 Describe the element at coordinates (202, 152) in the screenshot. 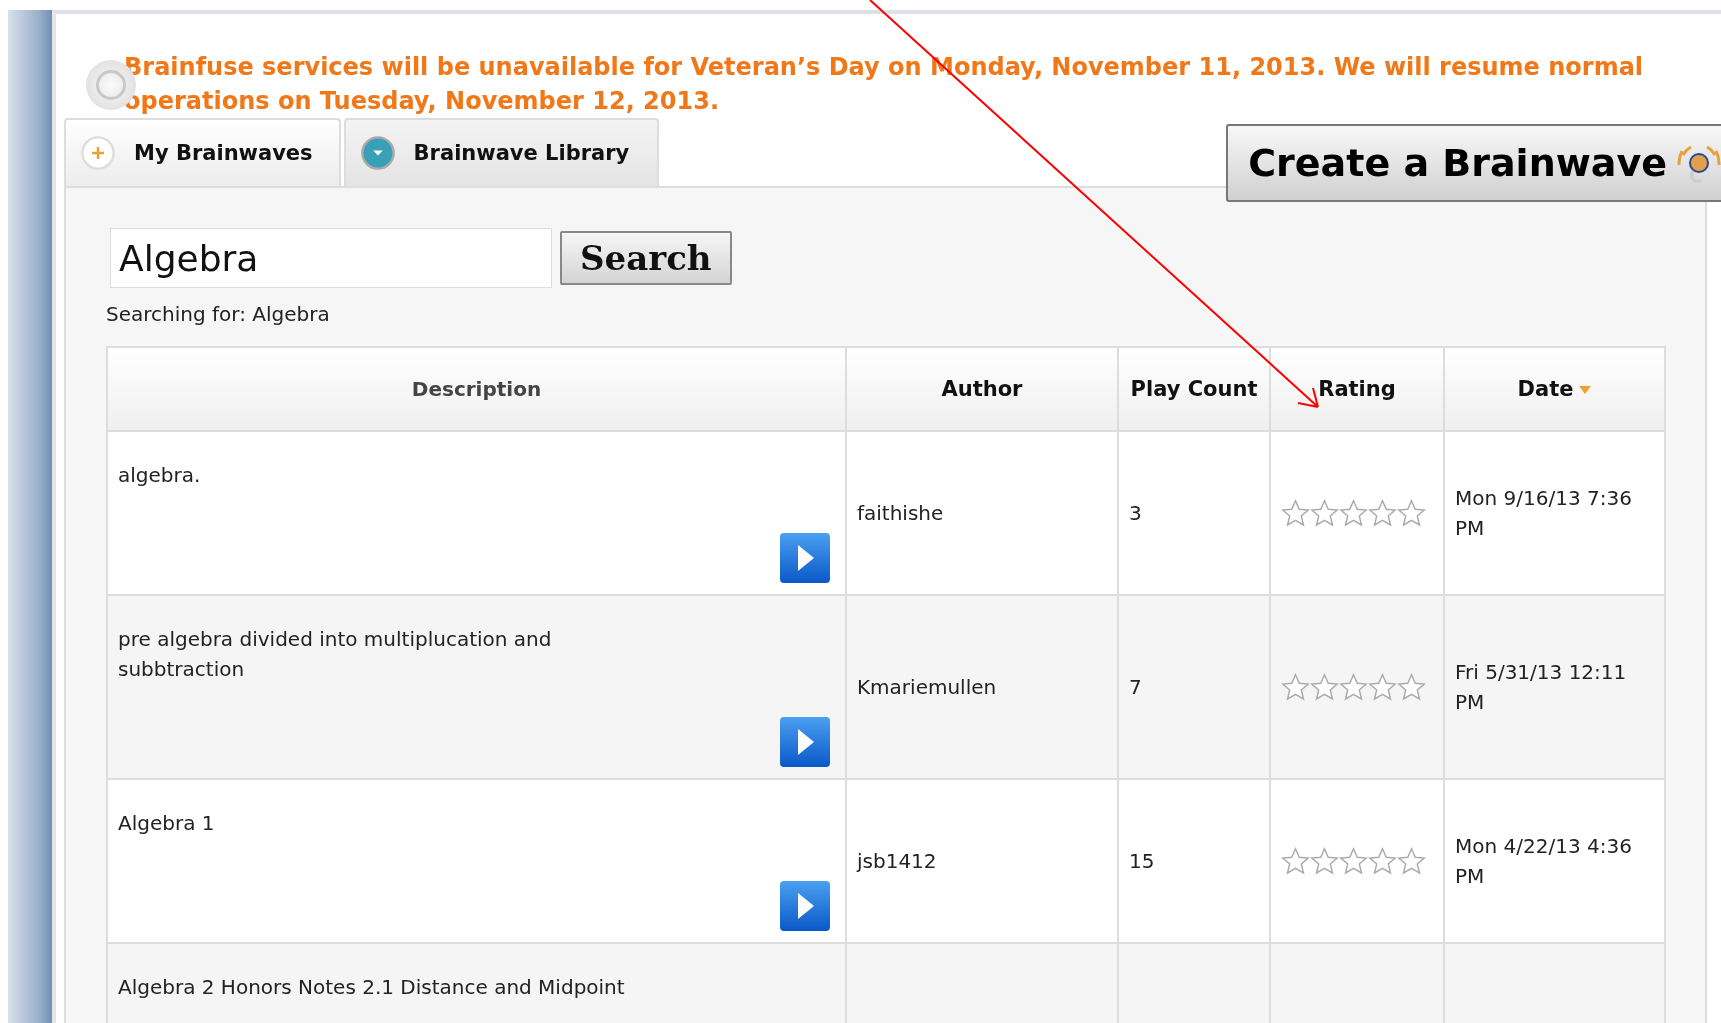

I see `tab: My Brainwaves` at that location.